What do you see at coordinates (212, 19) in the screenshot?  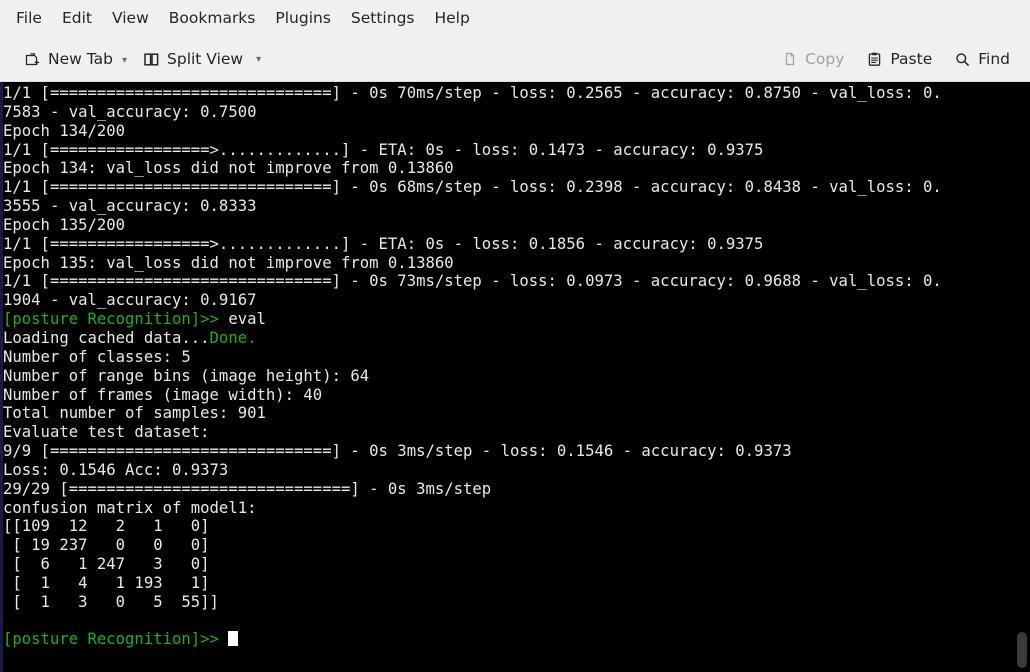 I see `menu-bookmarks: Bookmarks` at bounding box center [212, 19].